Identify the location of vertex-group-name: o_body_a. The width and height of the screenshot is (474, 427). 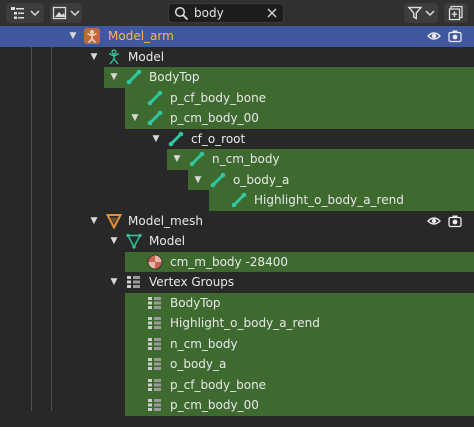
(198, 364).